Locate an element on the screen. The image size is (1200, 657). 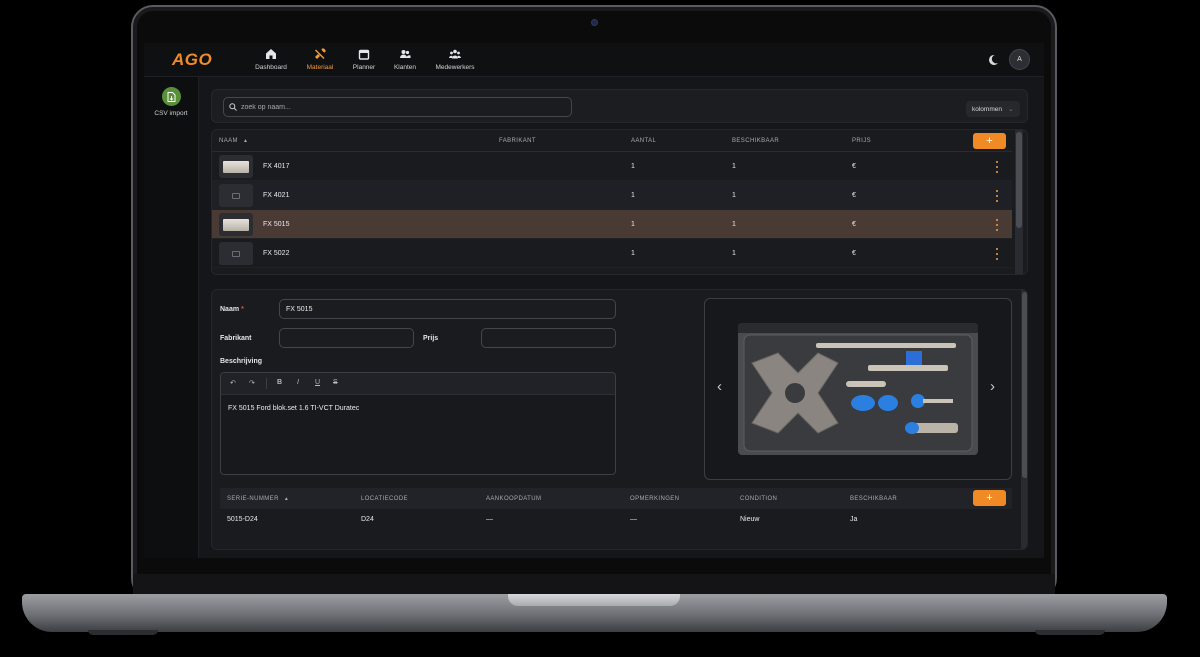
item-thumbnail is located at coordinates (236, 224).